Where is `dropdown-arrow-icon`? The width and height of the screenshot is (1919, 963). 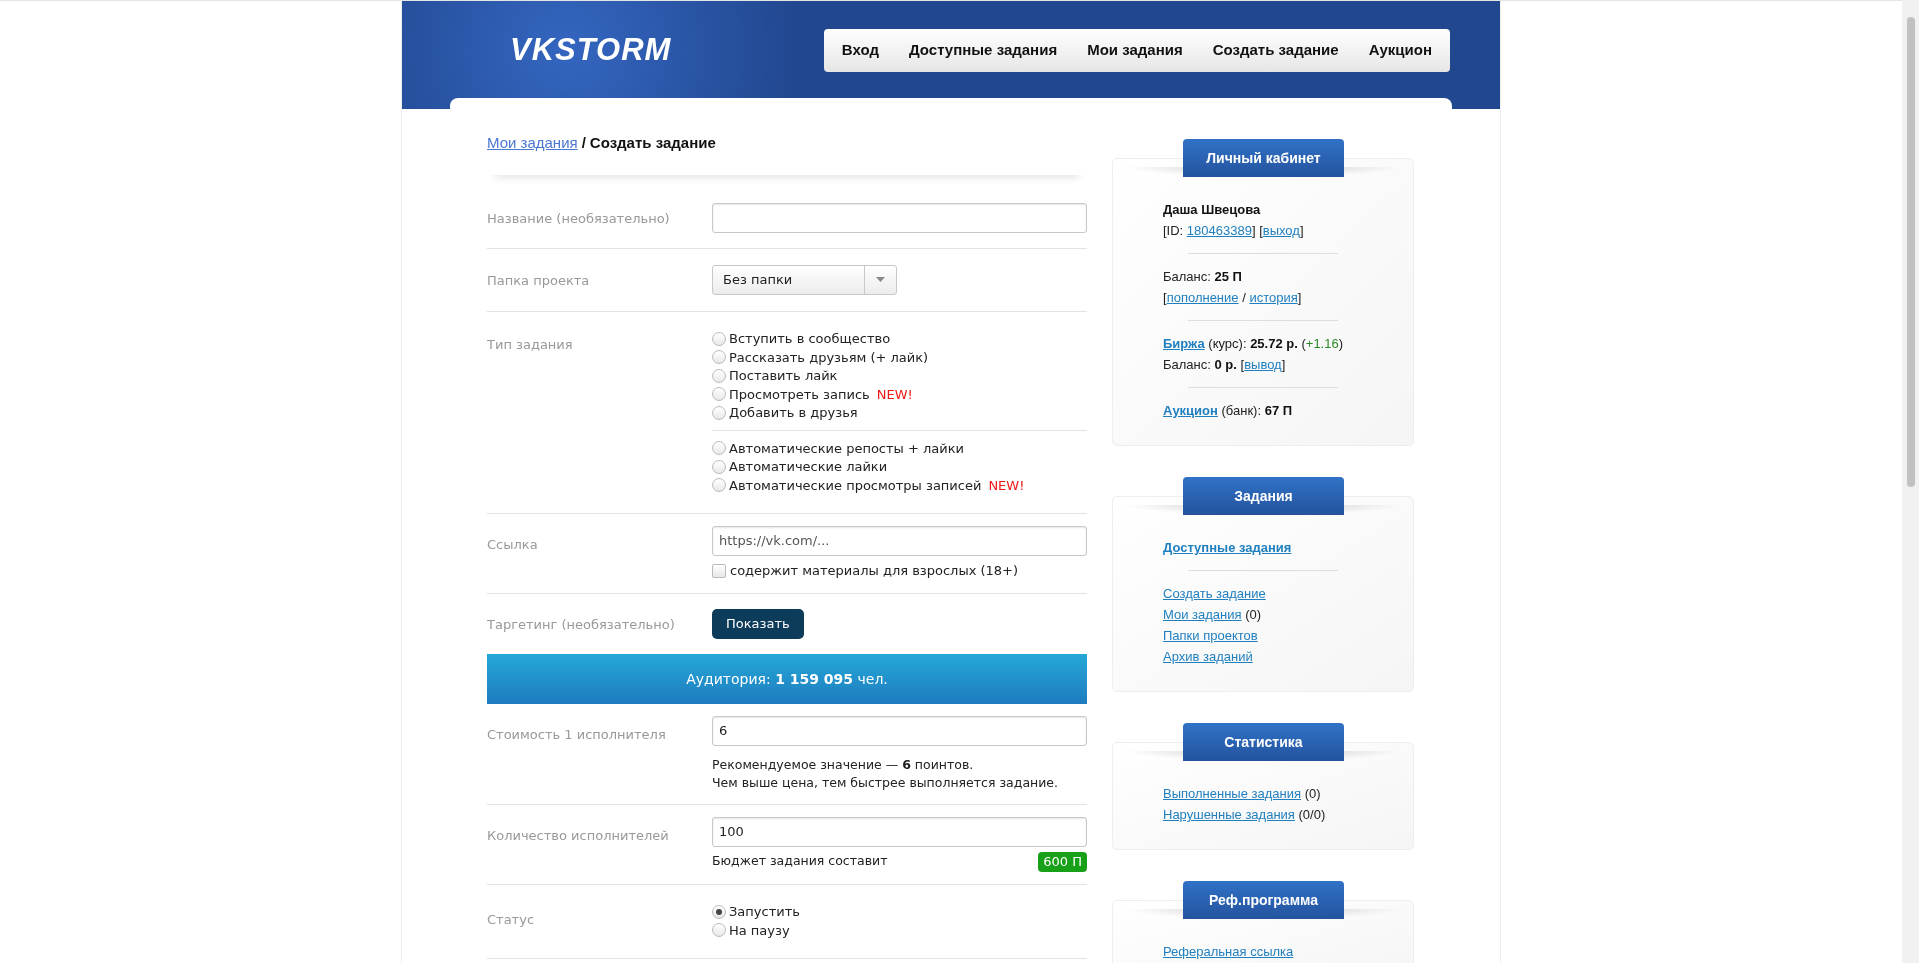
dropdown-arrow-icon is located at coordinates (880, 279).